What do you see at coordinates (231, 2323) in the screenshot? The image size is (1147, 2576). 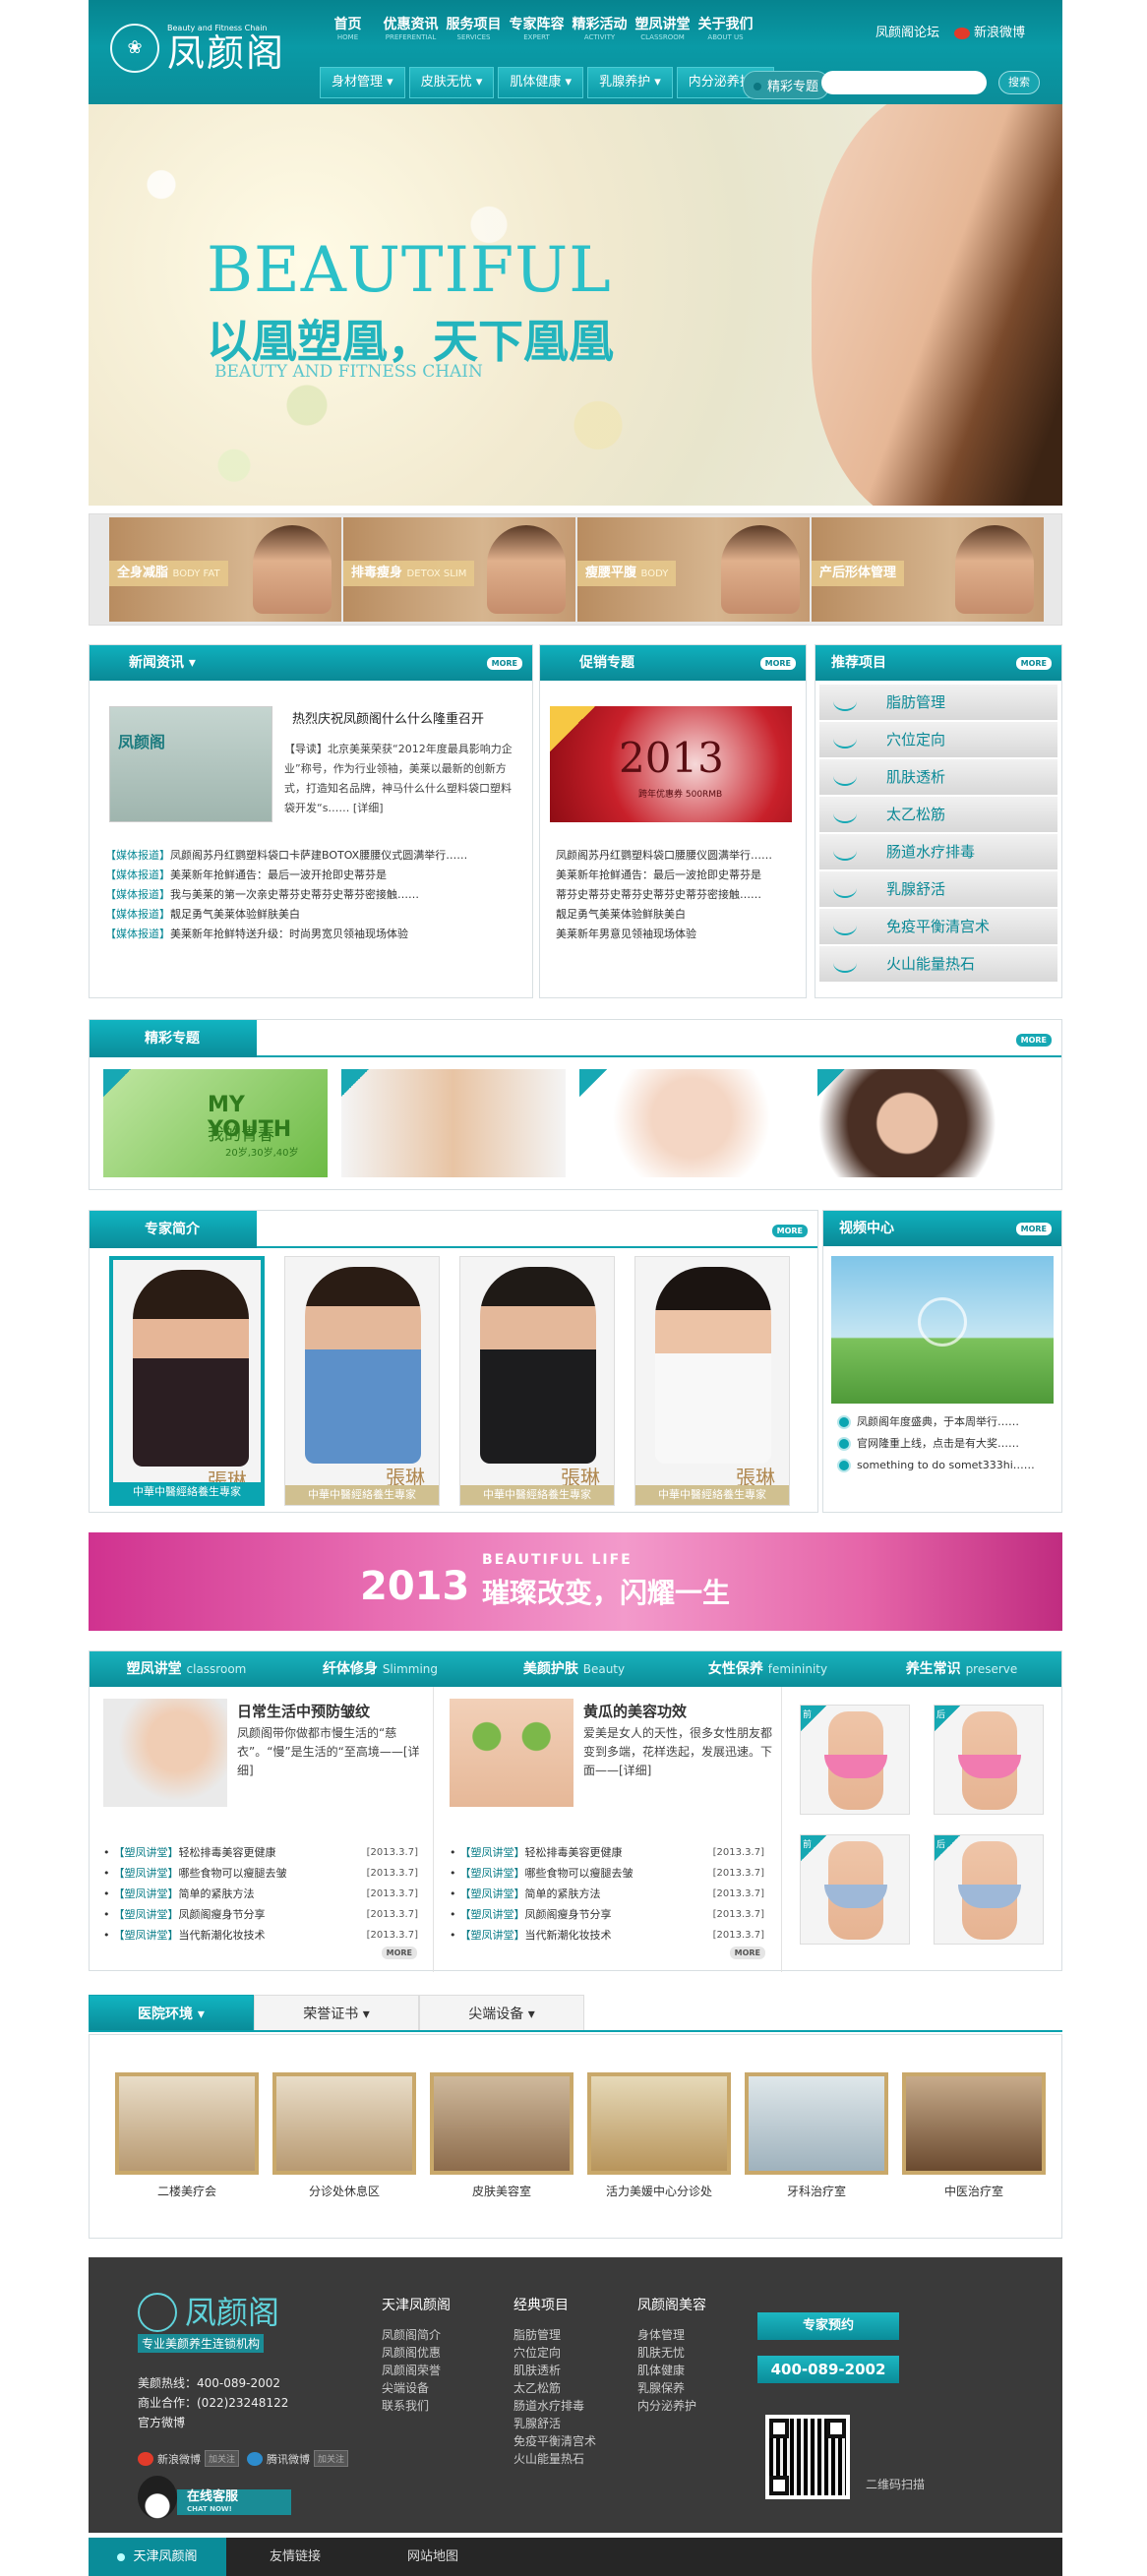 I see `footer-logo: 凤颜阁 专业美颜养生连锁机构` at bounding box center [231, 2323].